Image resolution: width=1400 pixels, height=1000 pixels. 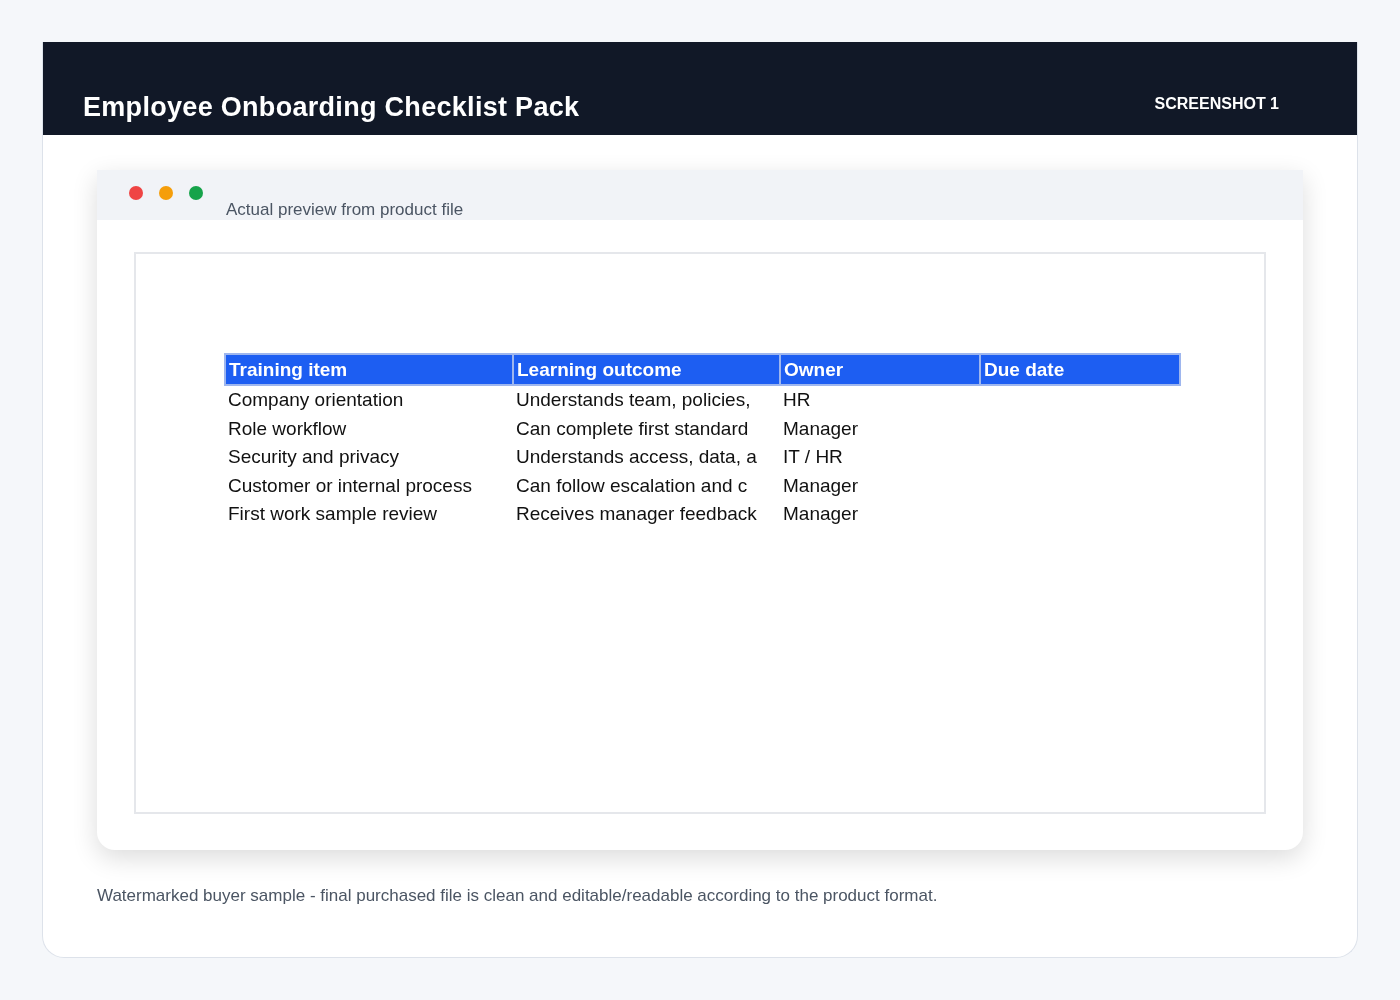 What do you see at coordinates (350, 485) in the screenshot?
I see `table-cell-text: Customer or internal process` at bounding box center [350, 485].